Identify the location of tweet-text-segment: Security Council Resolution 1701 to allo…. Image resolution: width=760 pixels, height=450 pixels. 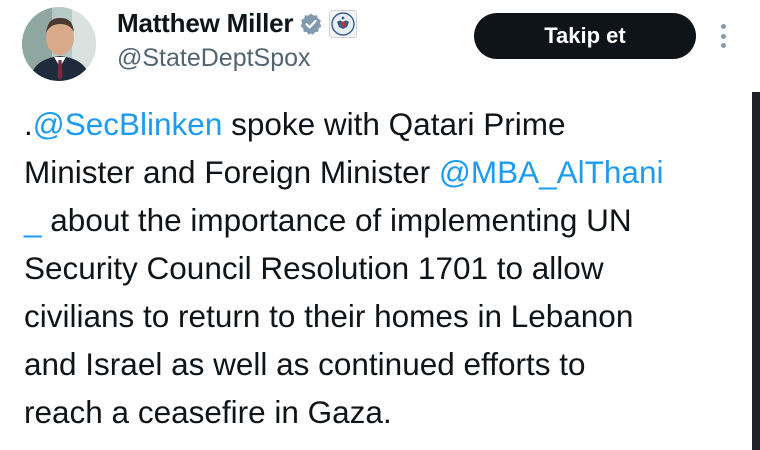
(314, 268).